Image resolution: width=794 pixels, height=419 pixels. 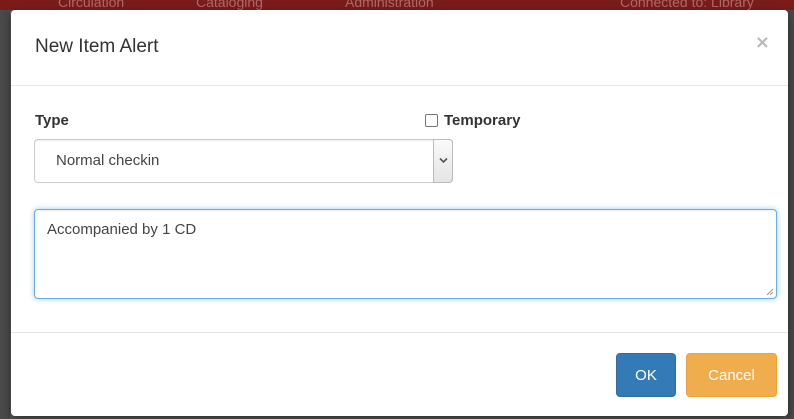 What do you see at coordinates (731, 375) in the screenshot?
I see `cancel-button: Cancel` at bounding box center [731, 375].